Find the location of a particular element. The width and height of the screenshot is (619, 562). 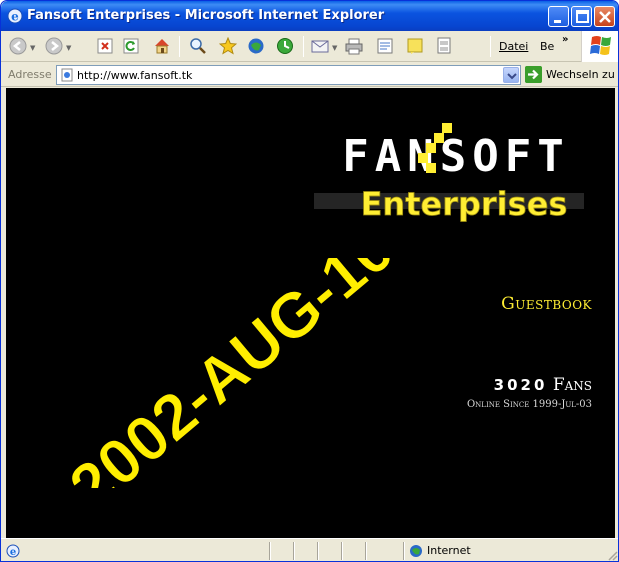

online-since: Online Since 1999-Jul-03 is located at coordinates (529, 404).